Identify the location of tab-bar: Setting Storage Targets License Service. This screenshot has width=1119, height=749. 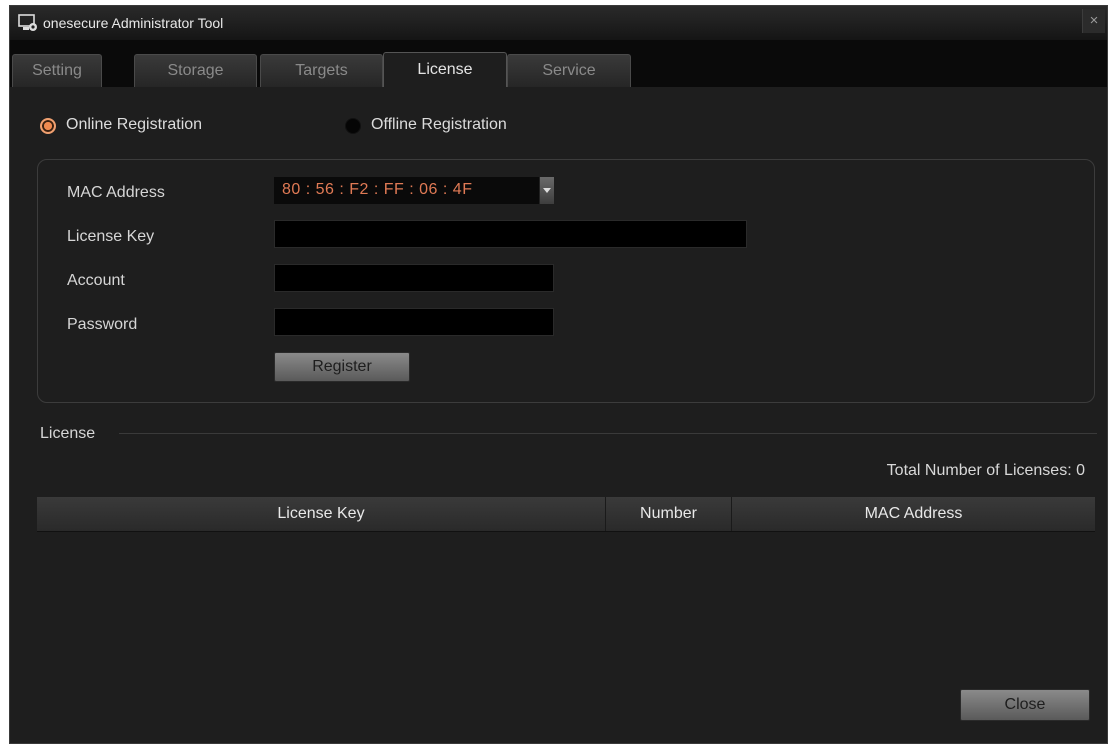
(558, 63).